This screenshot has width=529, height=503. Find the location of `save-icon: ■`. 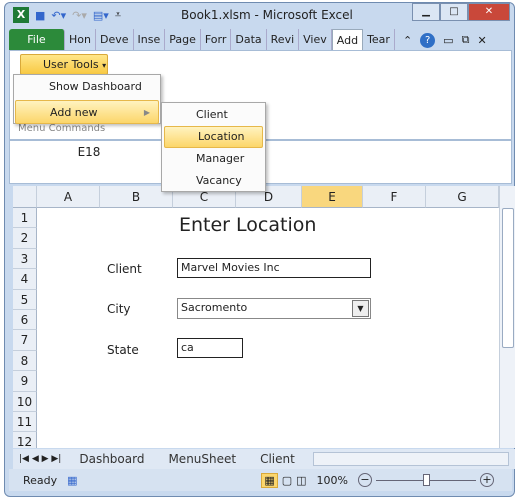

save-icon: ■ is located at coordinates (40, 15).